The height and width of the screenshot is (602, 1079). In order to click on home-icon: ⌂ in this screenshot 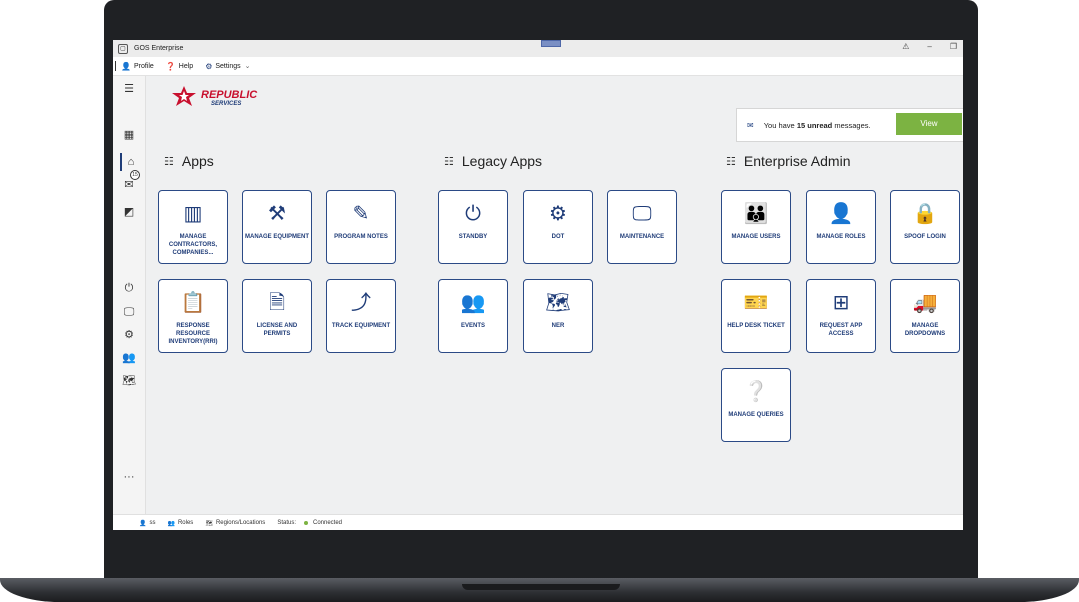, I will do `click(130, 162)`.